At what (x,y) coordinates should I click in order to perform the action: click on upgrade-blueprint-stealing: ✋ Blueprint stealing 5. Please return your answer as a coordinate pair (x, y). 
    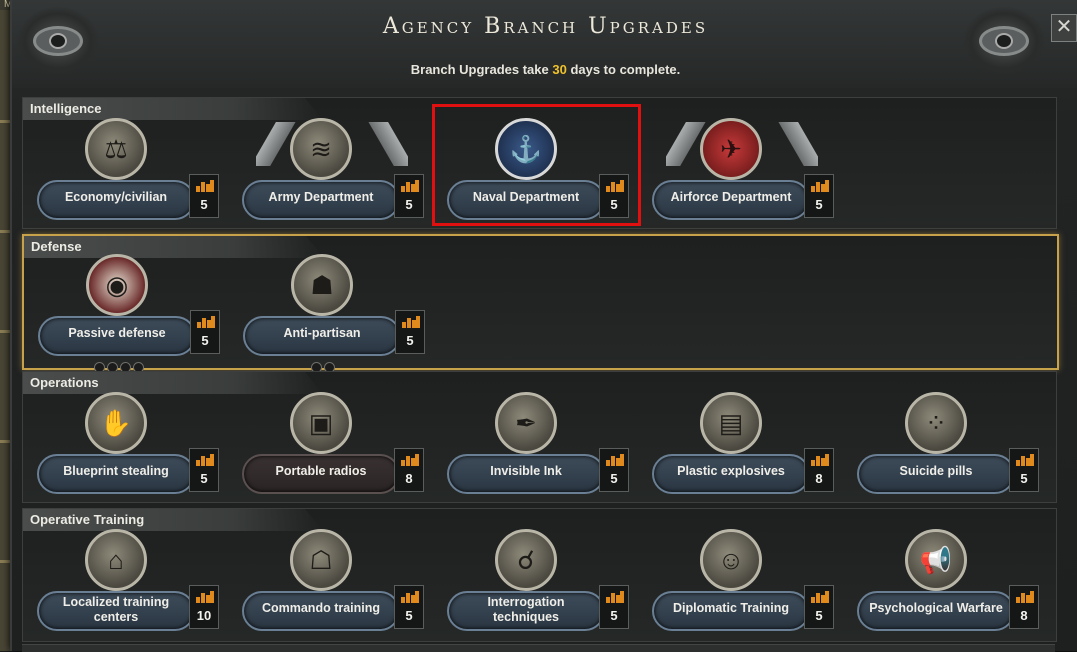
    Looking at the image, I should click on (132, 449).